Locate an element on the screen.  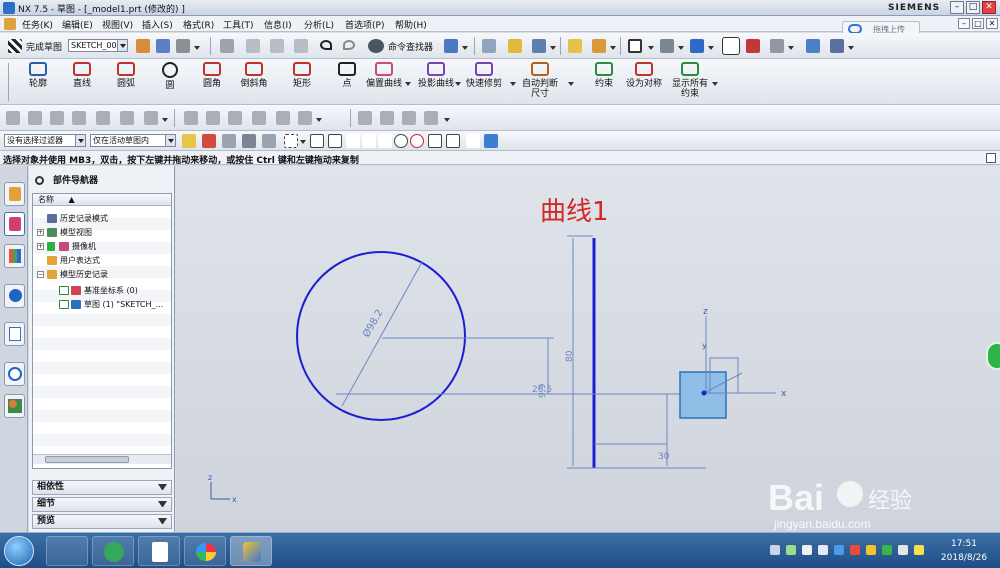
snap-existing-point-icon is located at coordinates (435, 141).